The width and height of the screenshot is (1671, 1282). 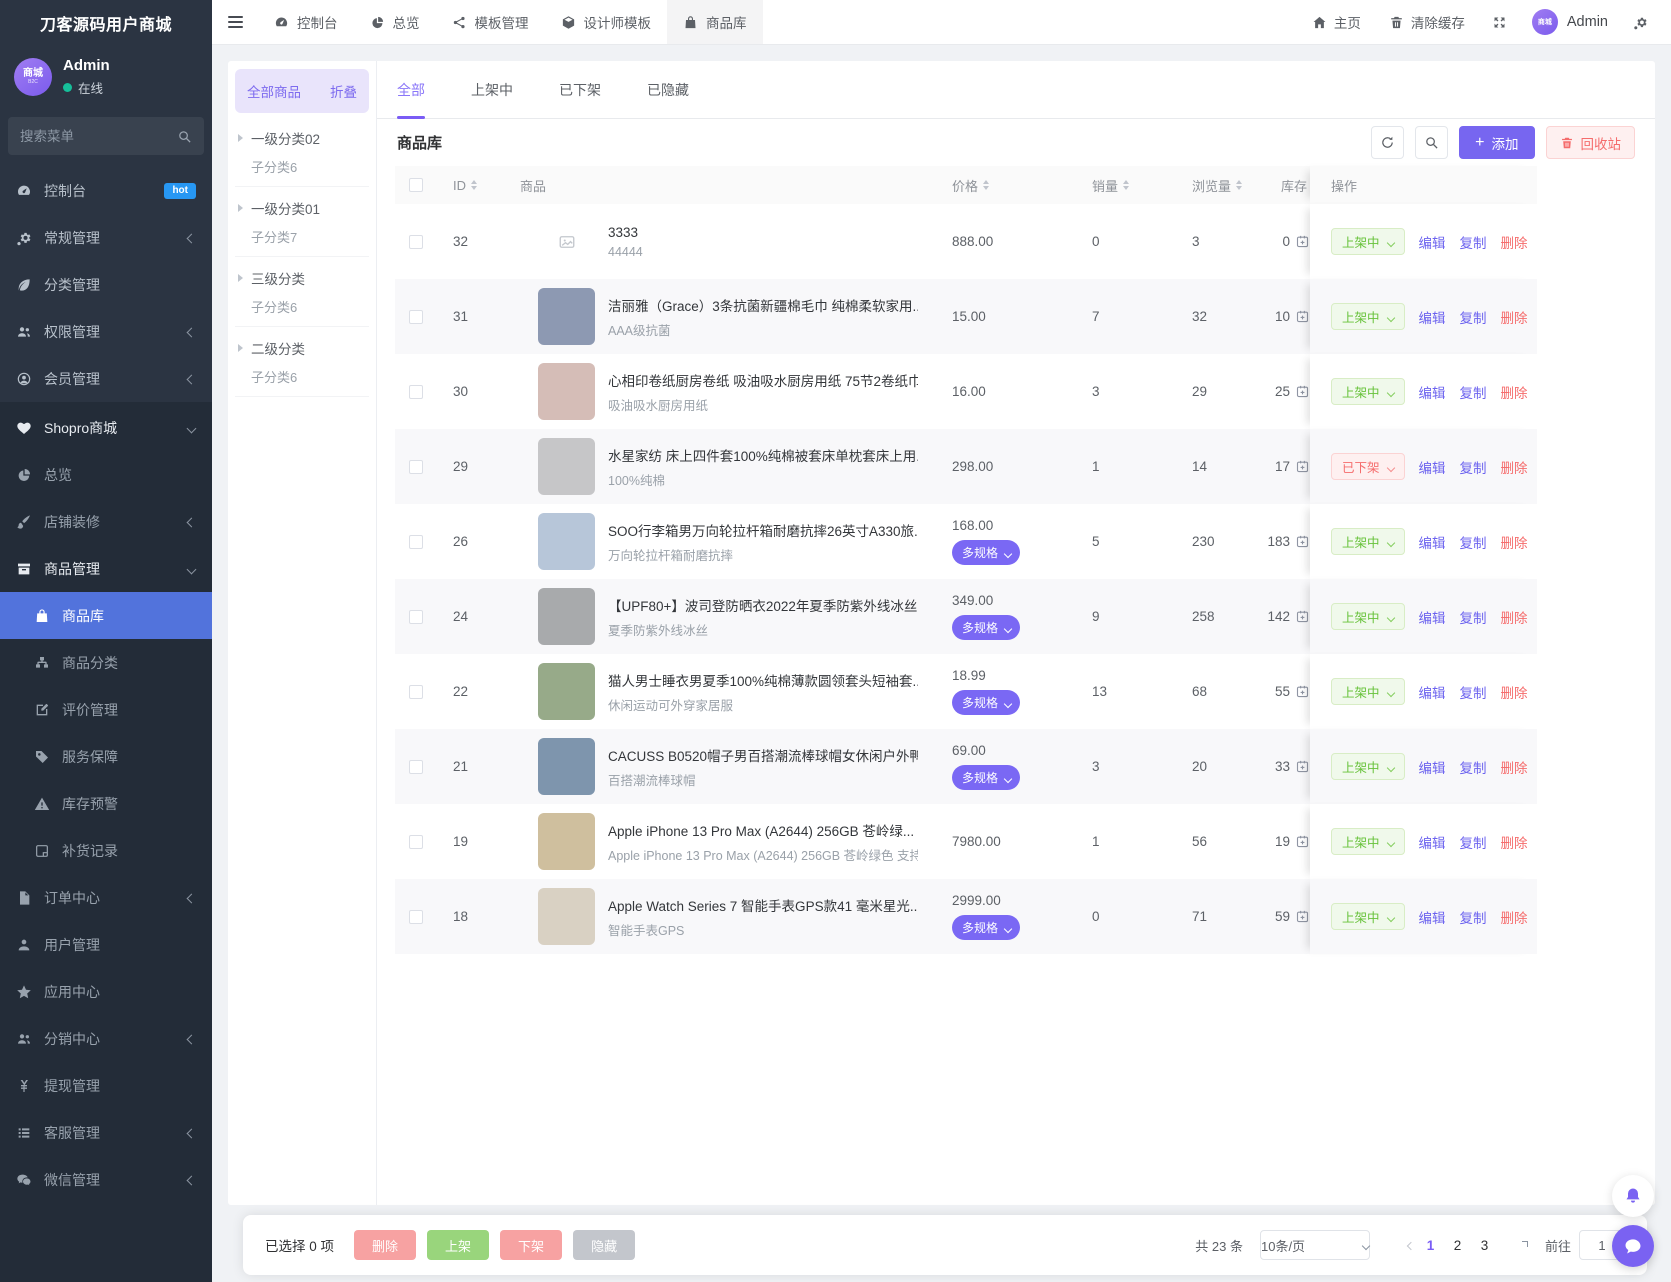 What do you see at coordinates (395, 22) in the screenshot?
I see `topbar-tab-总览: 总览` at bounding box center [395, 22].